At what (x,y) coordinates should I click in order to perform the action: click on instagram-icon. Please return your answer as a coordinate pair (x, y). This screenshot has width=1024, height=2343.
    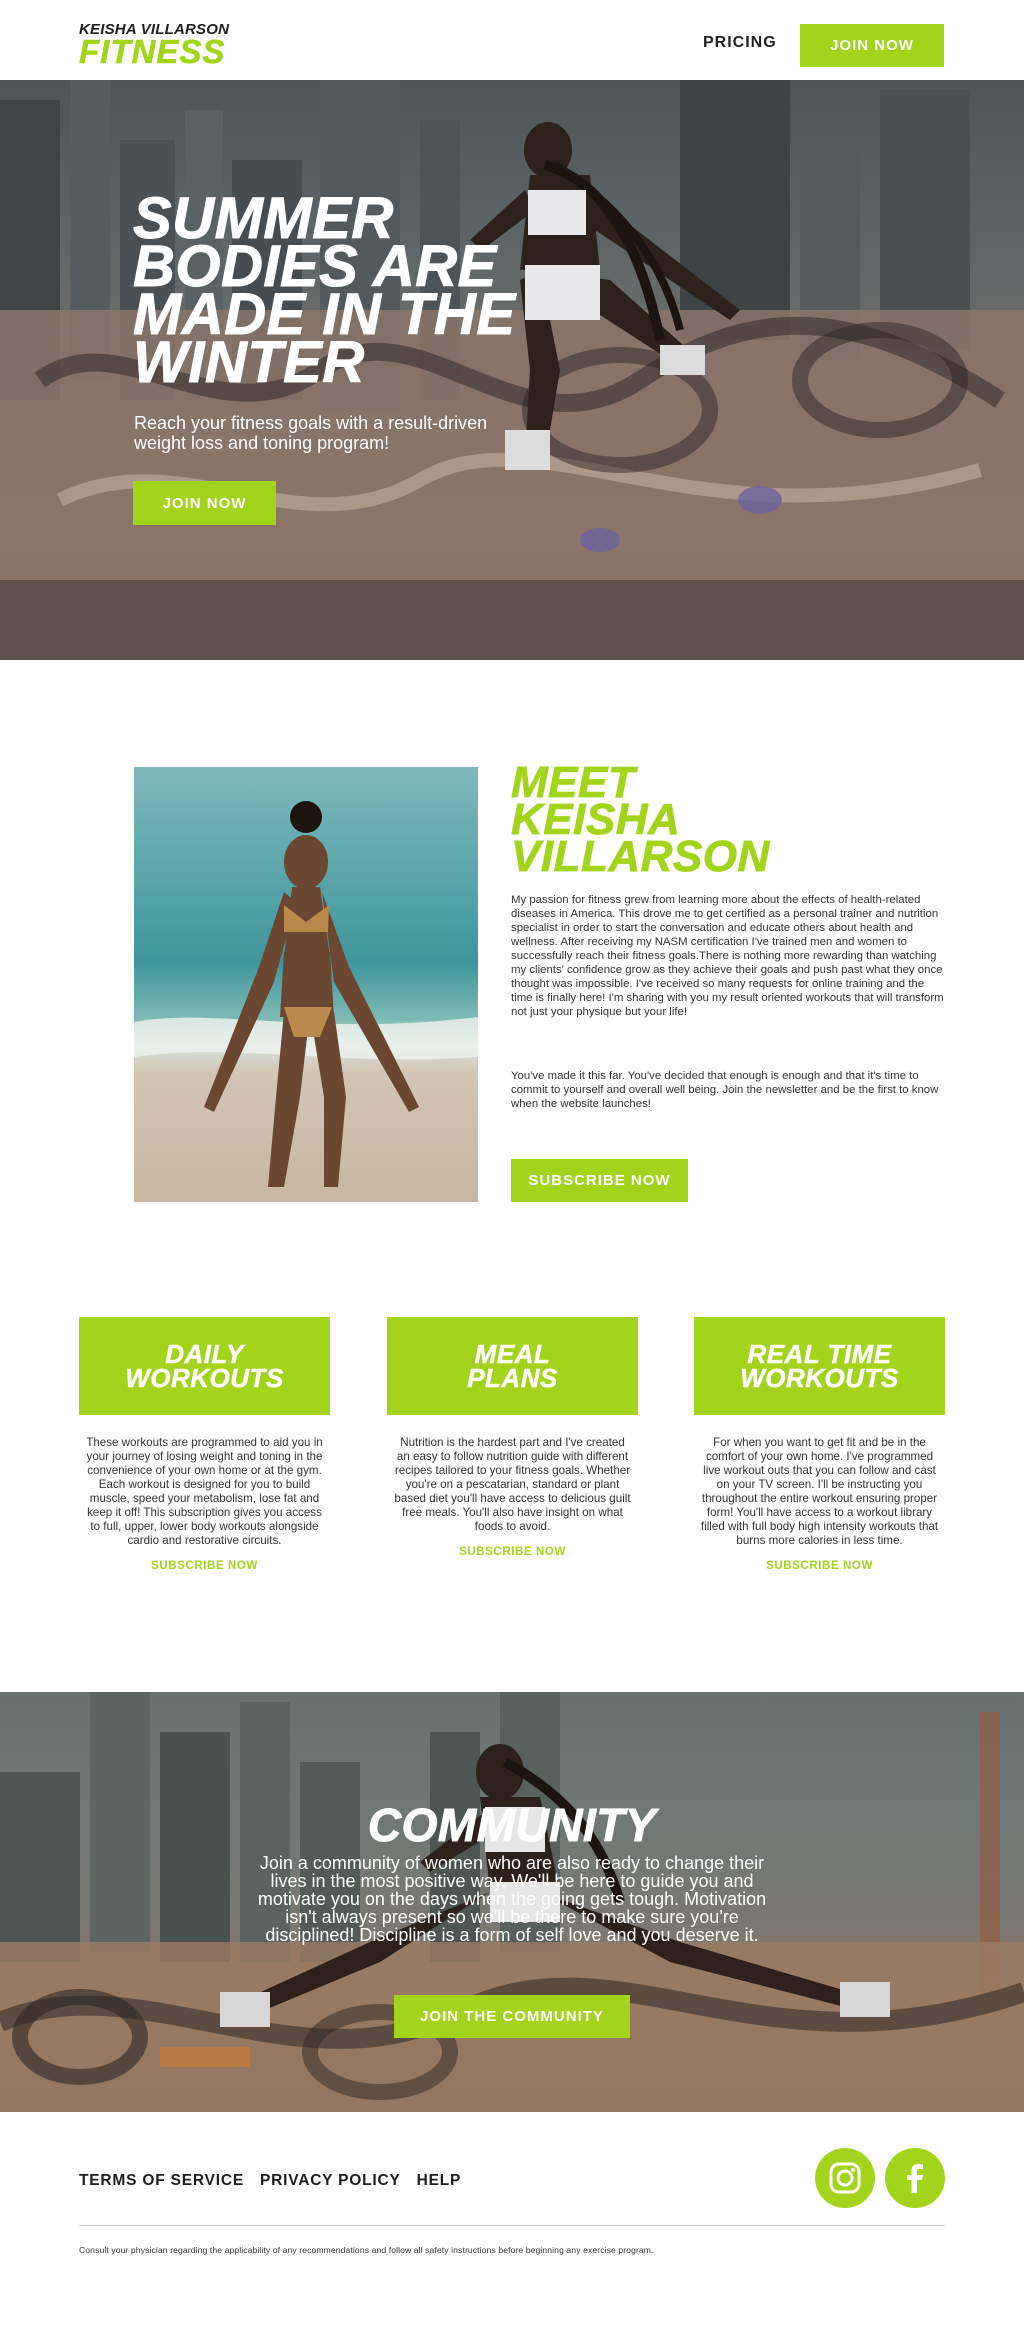
    Looking at the image, I should click on (845, 2178).